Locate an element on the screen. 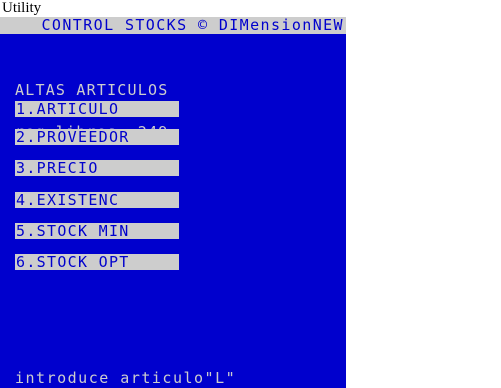 The height and width of the screenshot is (388, 501). input-prompt: introduce articulo"L" is located at coordinates (125, 378).